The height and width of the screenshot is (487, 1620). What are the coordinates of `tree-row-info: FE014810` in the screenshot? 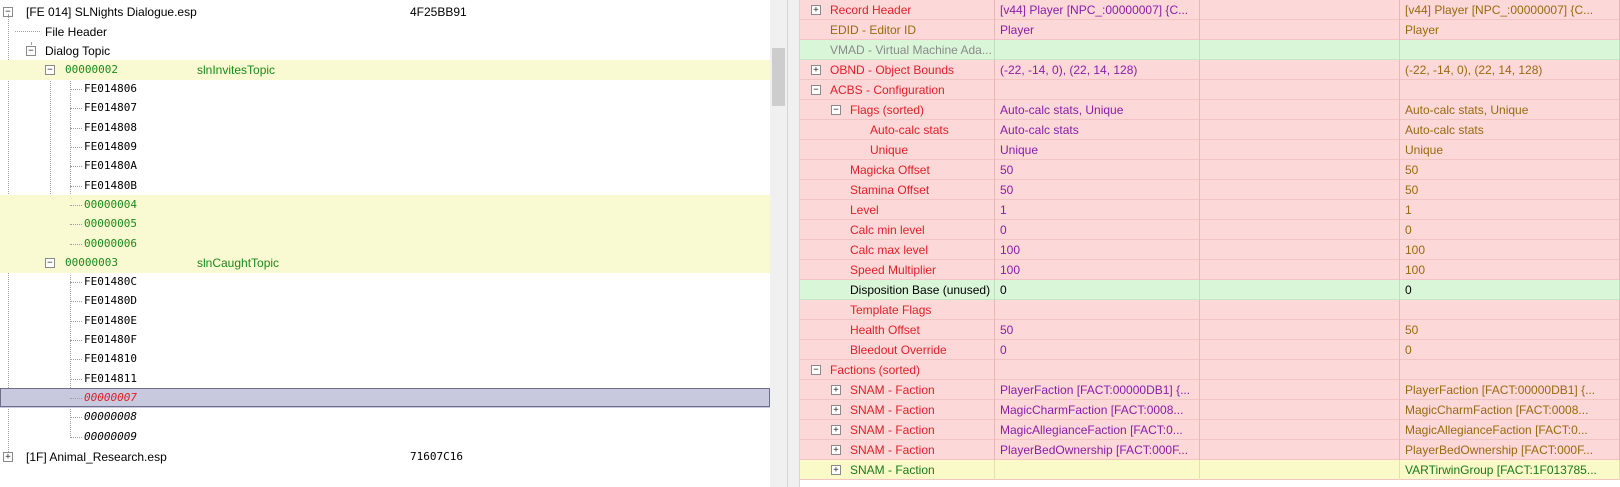 It's located at (385, 359).